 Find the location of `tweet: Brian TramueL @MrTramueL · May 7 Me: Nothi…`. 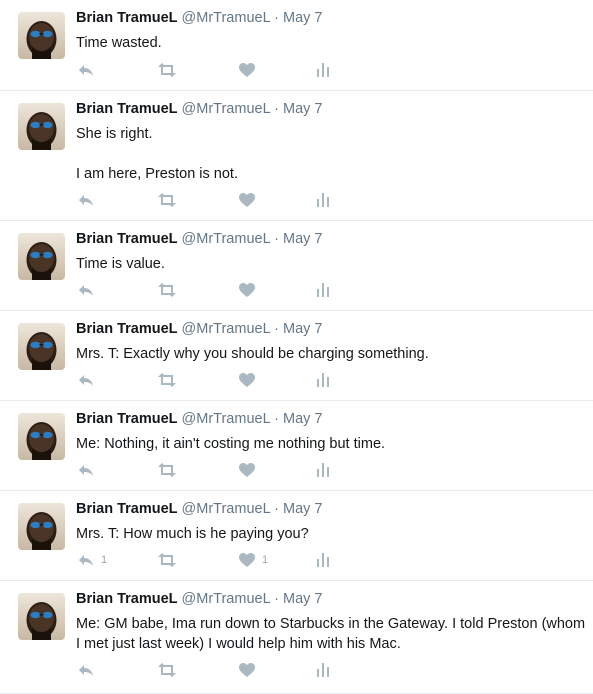

tweet: Brian TramueL @MrTramueL · May 7 Me: Nothi… is located at coordinates (296, 446).